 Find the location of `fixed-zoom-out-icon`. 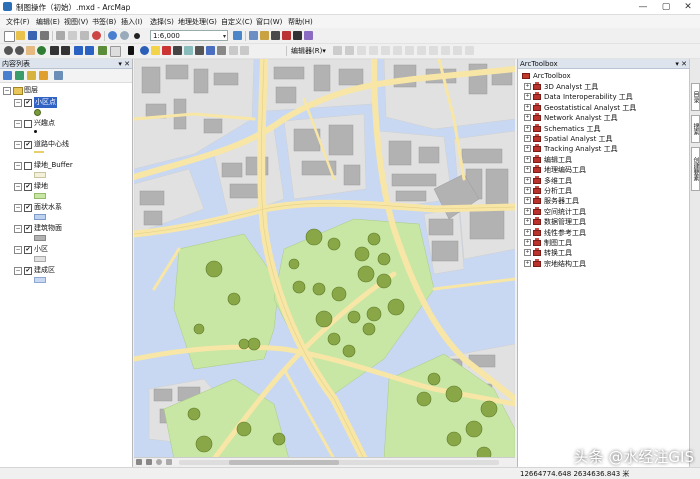

fixed-zoom-out-icon is located at coordinates (65, 50).